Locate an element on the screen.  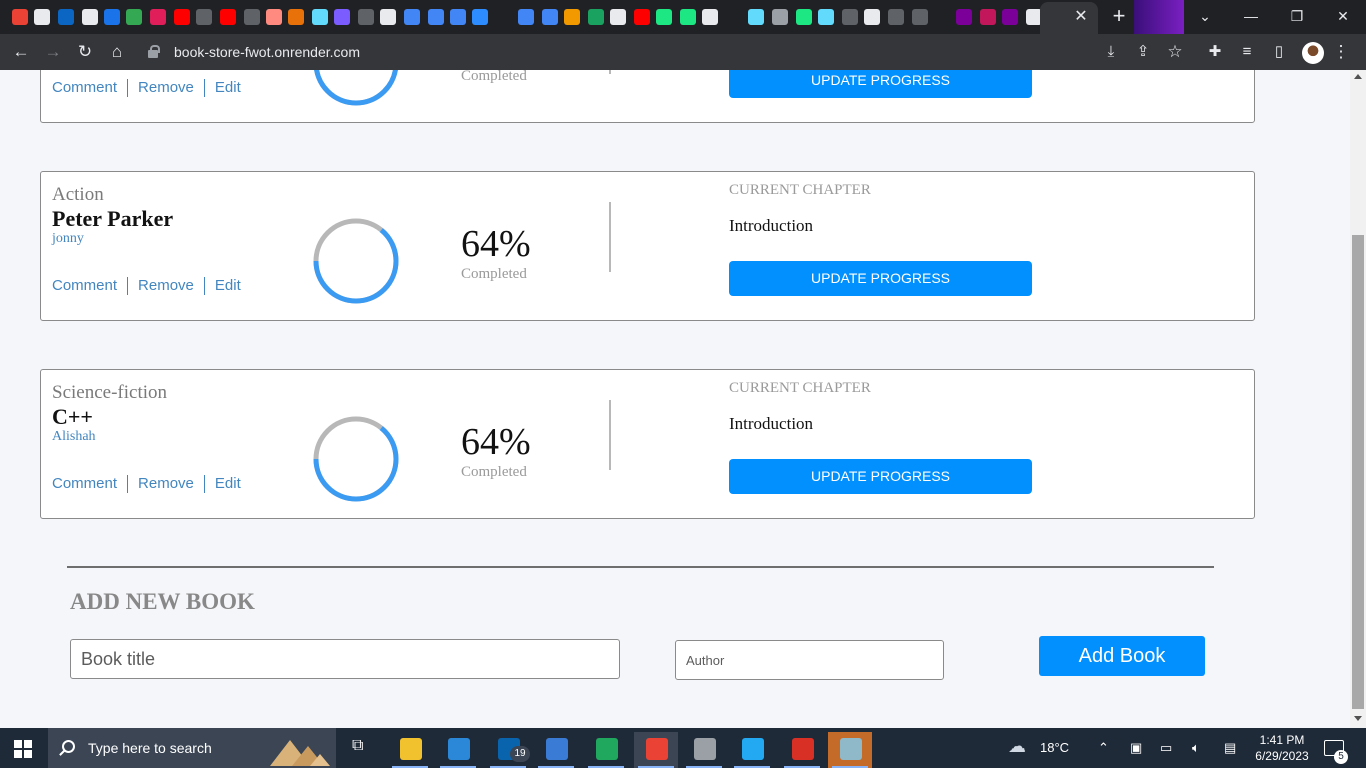
chrome-taskbar-button is located at coordinates (656, 750).